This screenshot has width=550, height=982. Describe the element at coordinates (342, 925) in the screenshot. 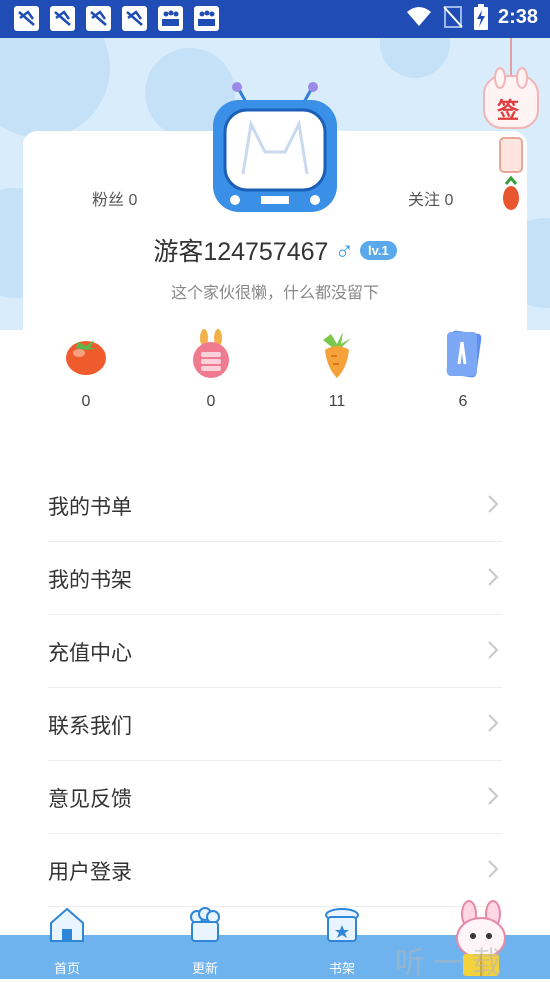

I see `bookshelf-icon` at that location.